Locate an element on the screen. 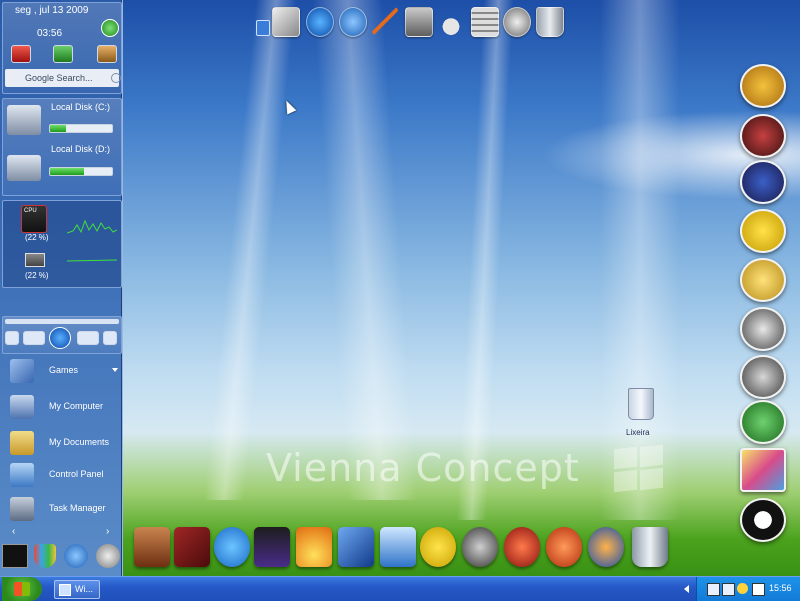  drive-c-icon is located at coordinates (24, 120).